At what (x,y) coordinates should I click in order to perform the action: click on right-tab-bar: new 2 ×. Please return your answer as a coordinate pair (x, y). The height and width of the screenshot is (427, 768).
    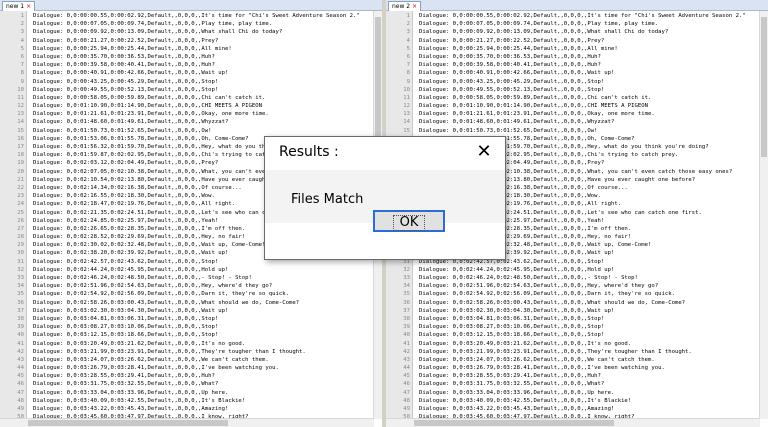
    Looking at the image, I should click on (577, 5).